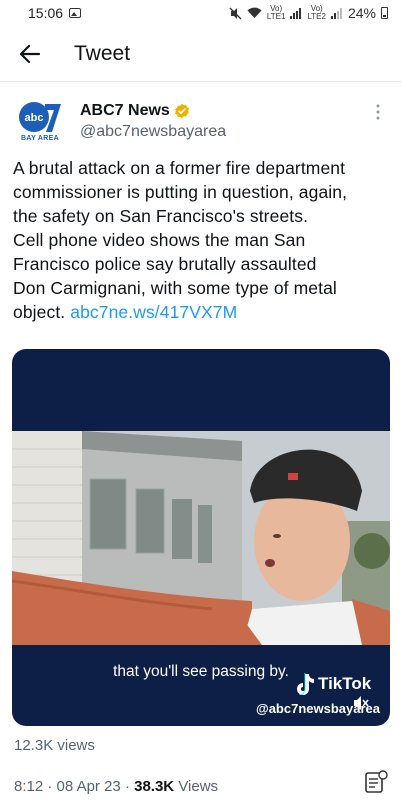 The height and width of the screenshot is (800, 402). What do you see at coordinates (54, 745) in the screenshot?
I see `video-views: 12.3K views` at bounding box center [54, 745].